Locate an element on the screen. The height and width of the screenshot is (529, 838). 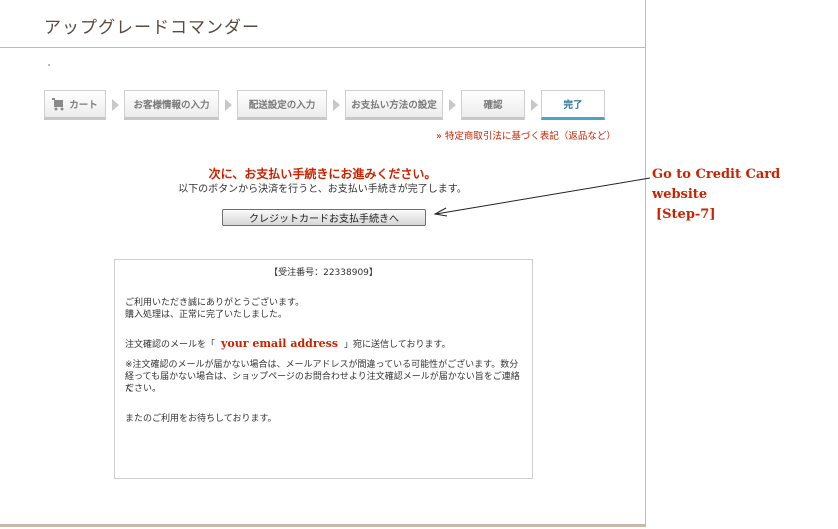
step-cart: カート is located at coordinates (75, 105).